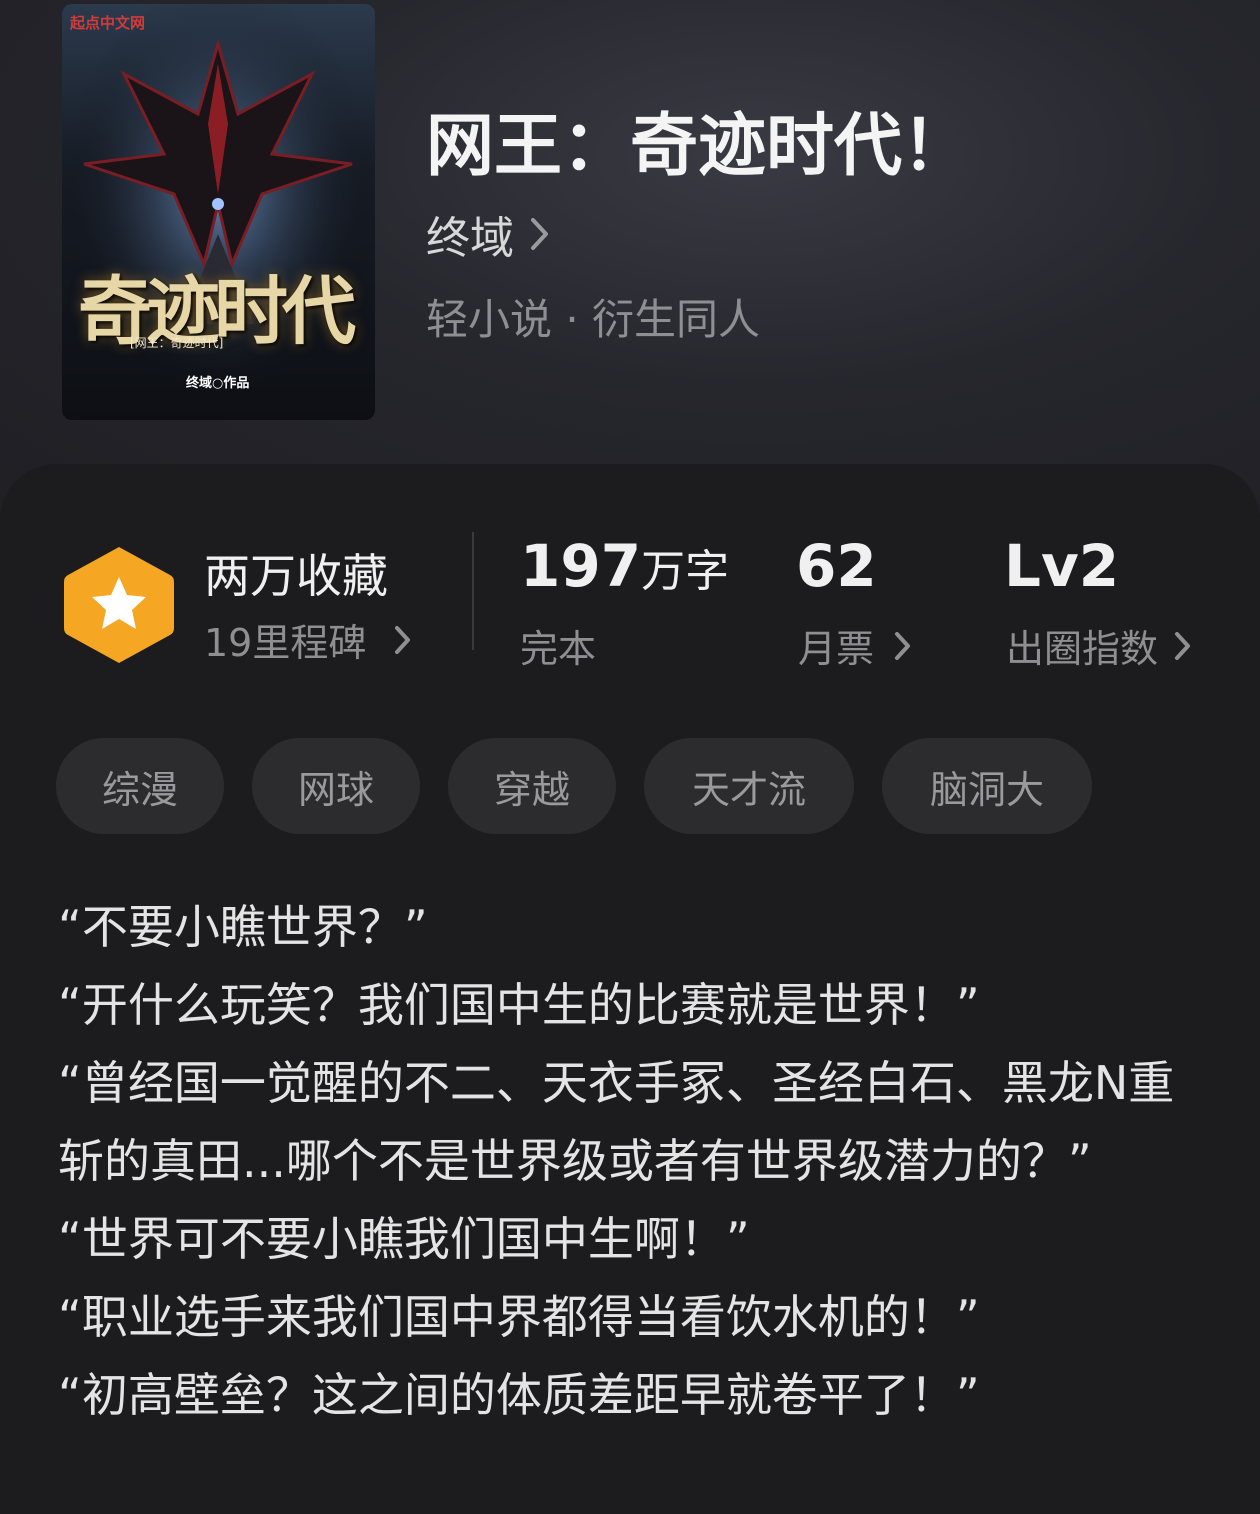  What do you see at coordinates (108, 23) in the screenshot?
I see `cover-site-label: 起点中文网` at bounding box center [108, 23].